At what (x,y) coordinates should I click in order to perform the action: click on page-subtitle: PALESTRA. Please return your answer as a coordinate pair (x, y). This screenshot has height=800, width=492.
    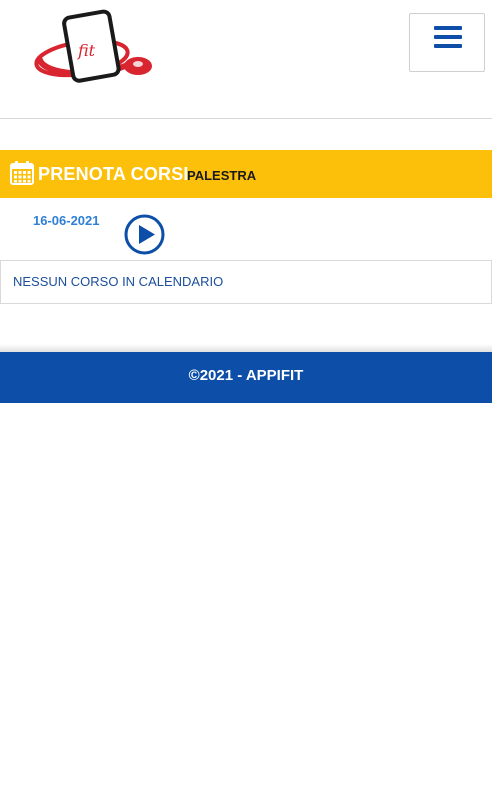
    Looking at the image, I should click on (222, 175).